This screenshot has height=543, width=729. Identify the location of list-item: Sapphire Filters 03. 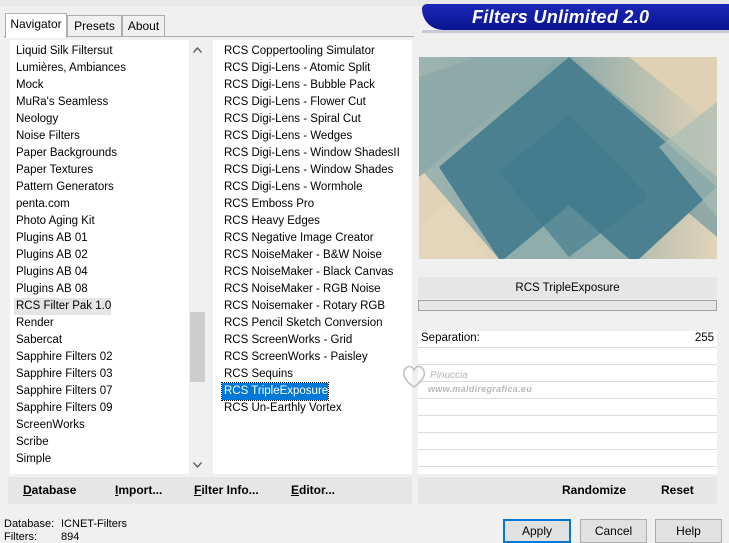
(63, 374).